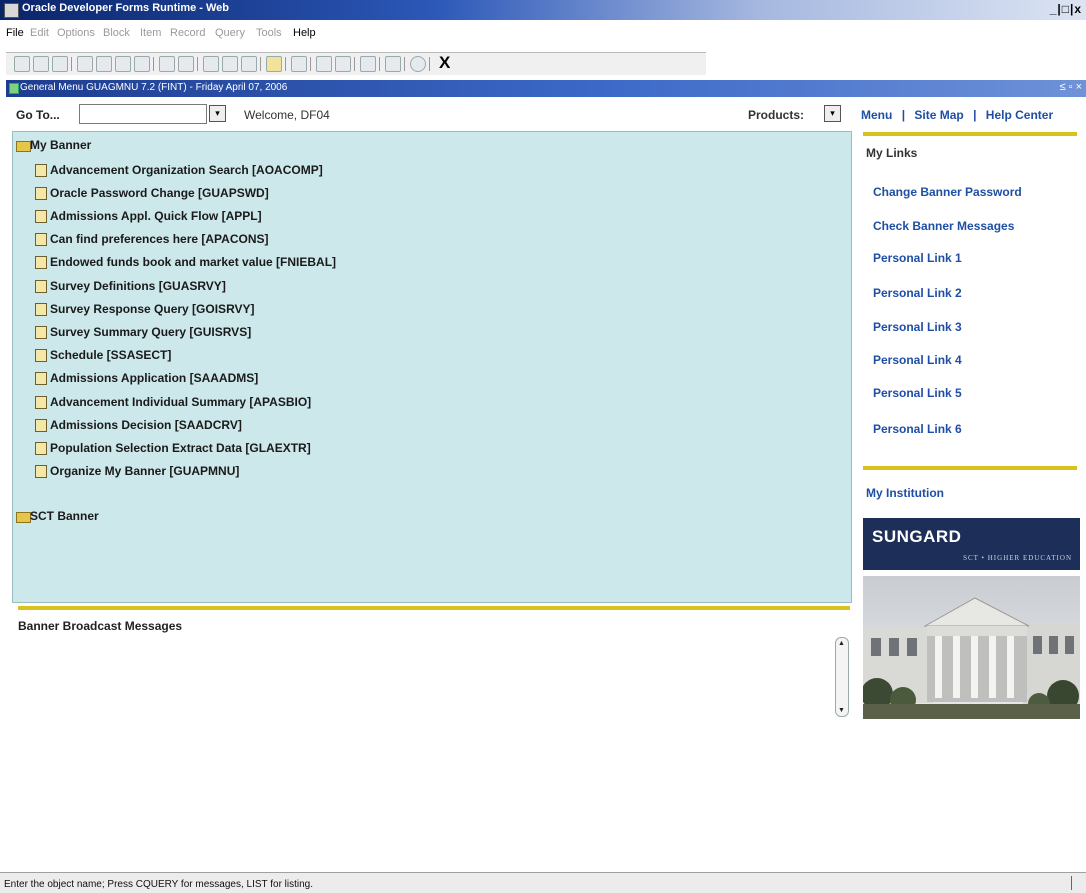  Describe the element at coordinates (1019, 115) in the screenshot. I see `help-center-link: Help Center` at that location.